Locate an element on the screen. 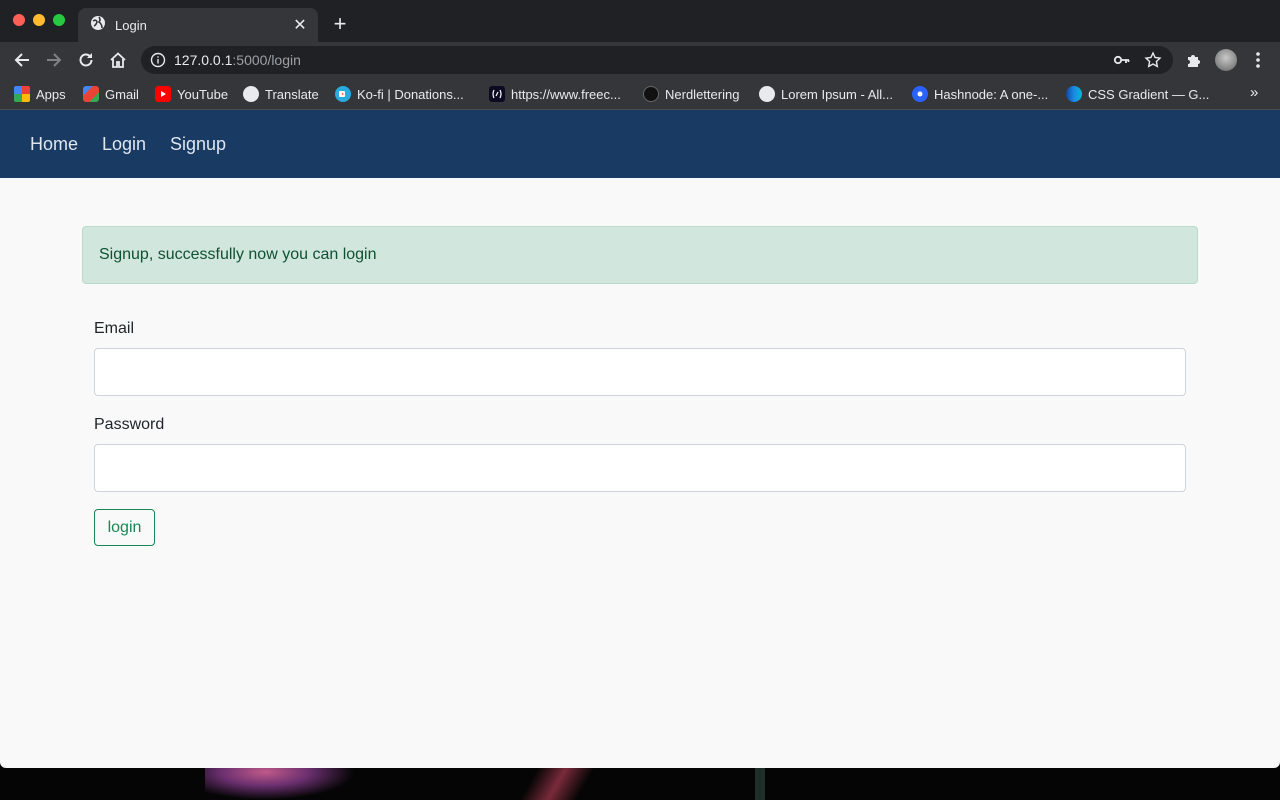 The height and width of the screenshot is (800, 1280). home-icon is located at coordinates (118, 60).